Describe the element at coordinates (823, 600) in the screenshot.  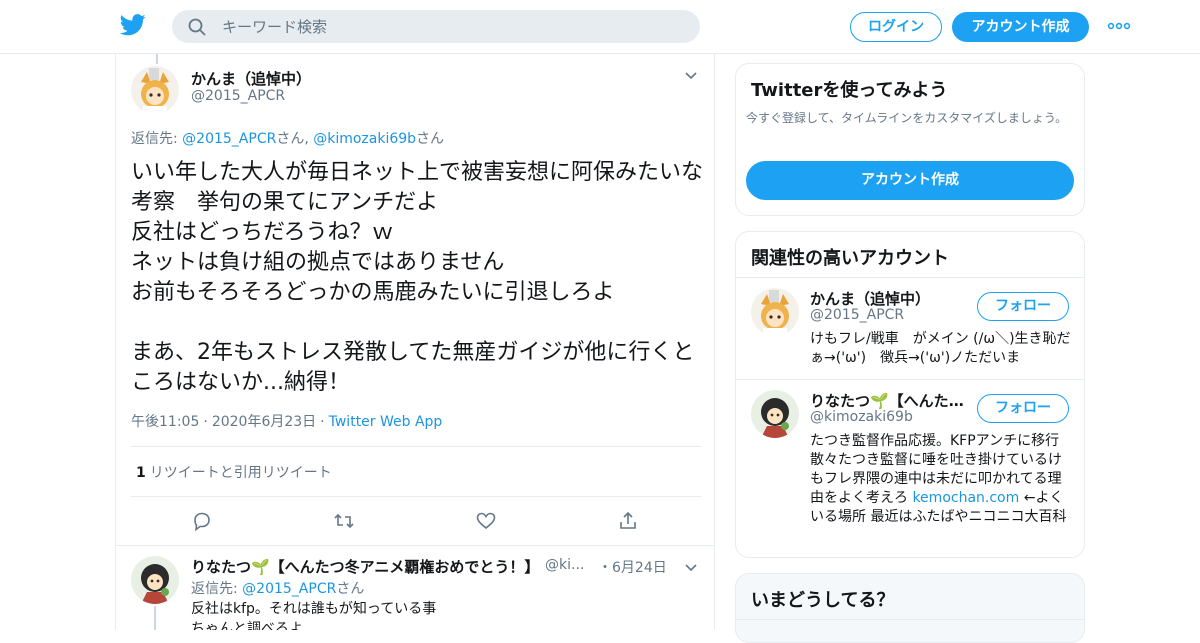
I see `whats-happening-title: いまどうしてる？` at that location.